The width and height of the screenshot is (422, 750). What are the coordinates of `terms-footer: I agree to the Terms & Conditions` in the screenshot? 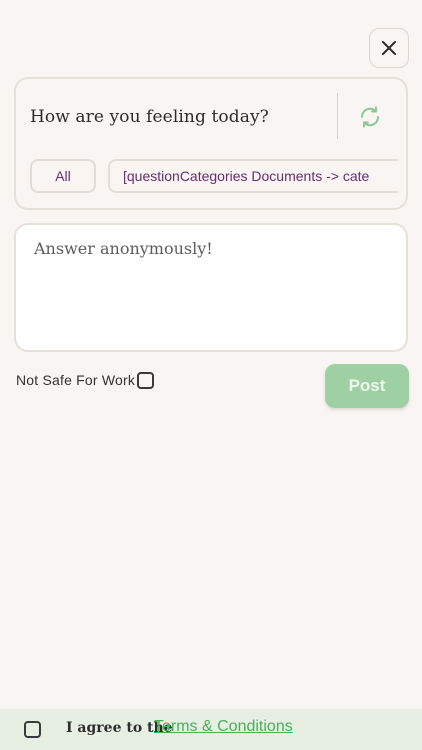 It's located at (211, 729).